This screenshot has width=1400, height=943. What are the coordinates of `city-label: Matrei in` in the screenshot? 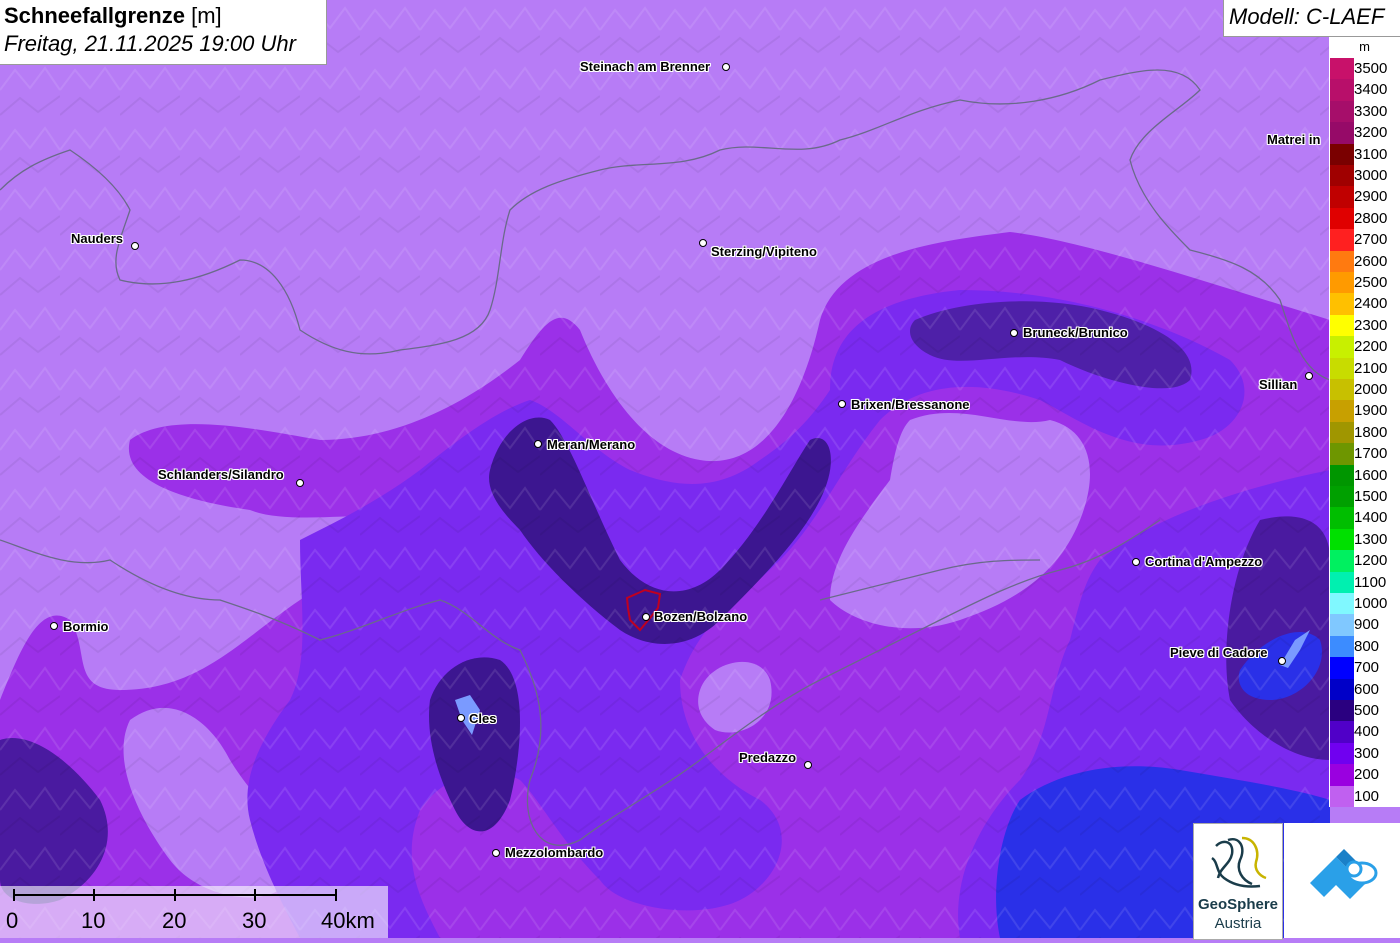 It's located at (1294, 139).